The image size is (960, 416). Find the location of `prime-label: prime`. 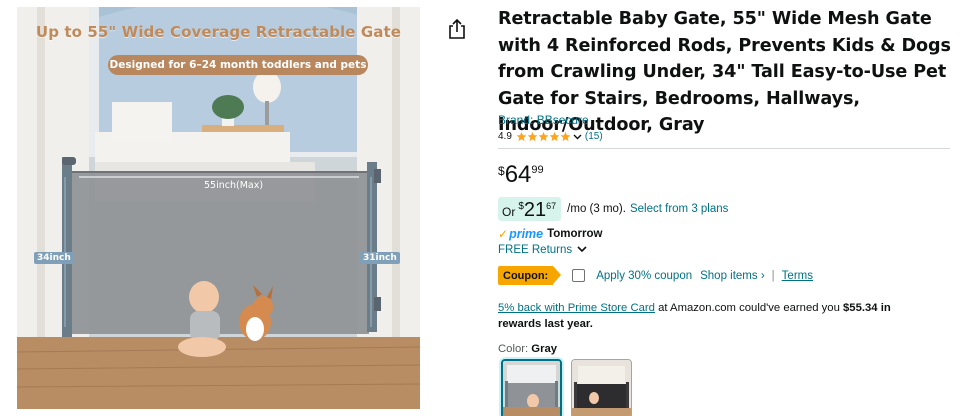

prime-label: prime is located at coordinates (526, 234).